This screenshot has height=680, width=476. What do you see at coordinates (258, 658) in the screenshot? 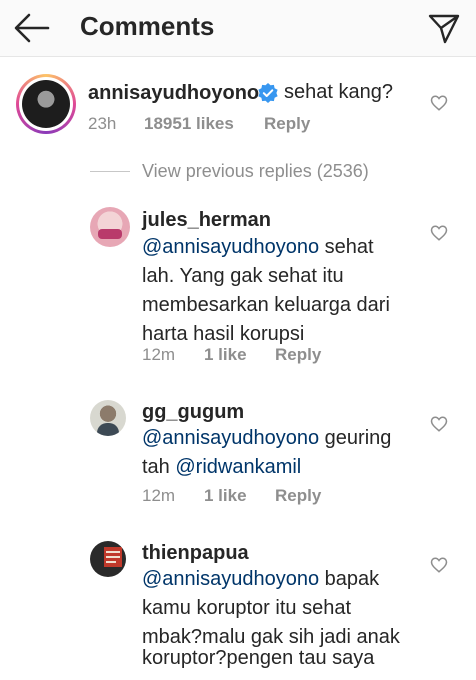
I see `reply-text-line: koruptor?pengen tau saya` at bounding box center [258, 658].